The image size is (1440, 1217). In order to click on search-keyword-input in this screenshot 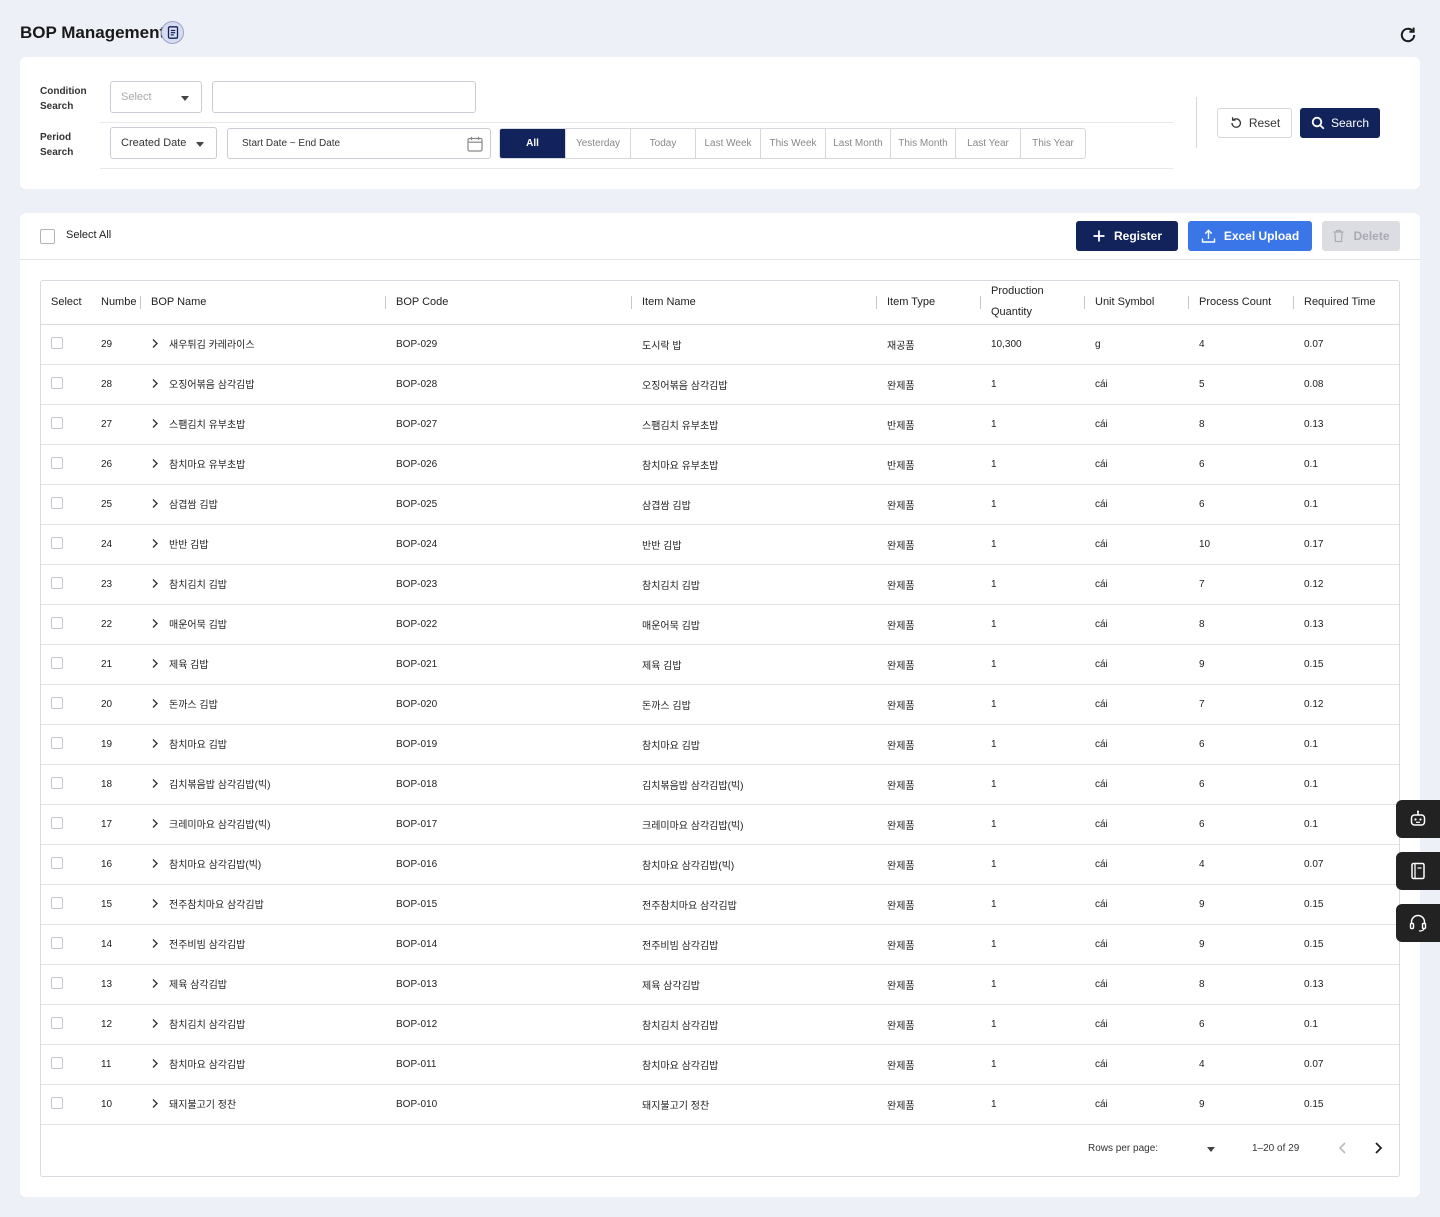, I will do `click(344, 97)`.